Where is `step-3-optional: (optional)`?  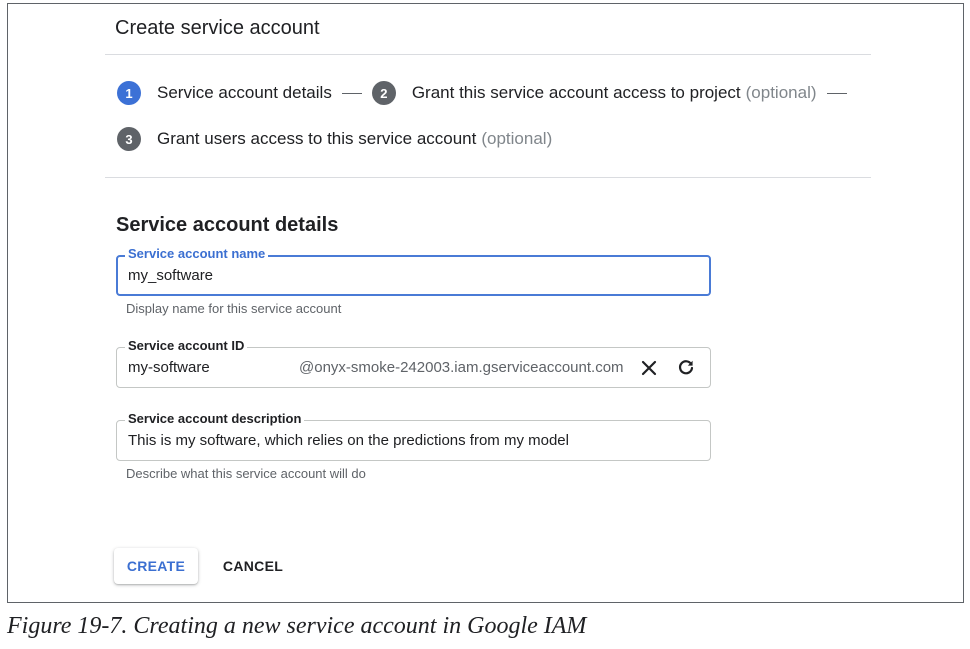 step-3-optional: (optional) is located at coordinates (517, 138).